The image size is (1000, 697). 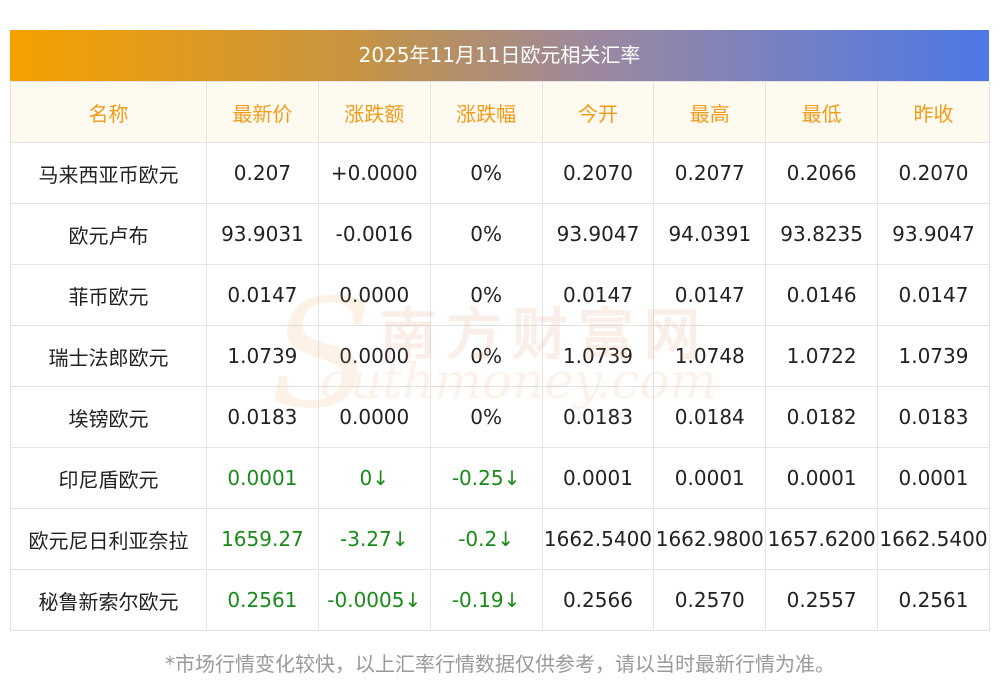 I want to click on cell-high: 0.0184, so click(x=710, y=417).